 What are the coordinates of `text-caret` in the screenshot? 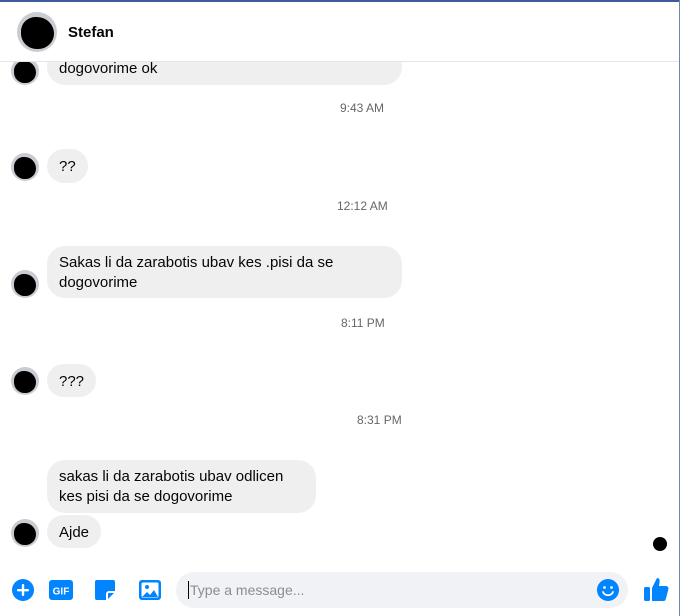 It's located at (188, 590).